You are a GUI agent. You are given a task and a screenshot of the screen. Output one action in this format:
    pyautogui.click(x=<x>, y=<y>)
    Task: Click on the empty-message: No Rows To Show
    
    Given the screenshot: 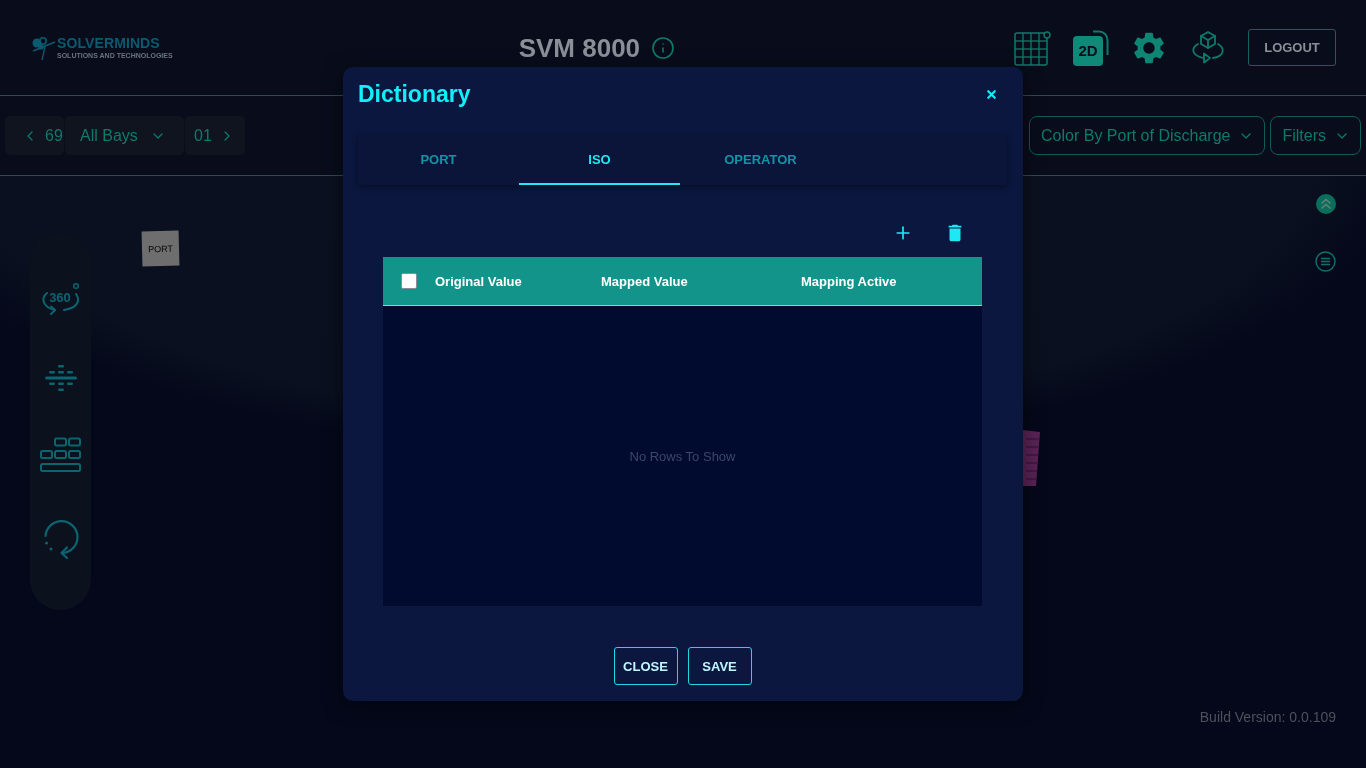 What is the action you would take?
    pyautogui.click(x=682, y=456)
    